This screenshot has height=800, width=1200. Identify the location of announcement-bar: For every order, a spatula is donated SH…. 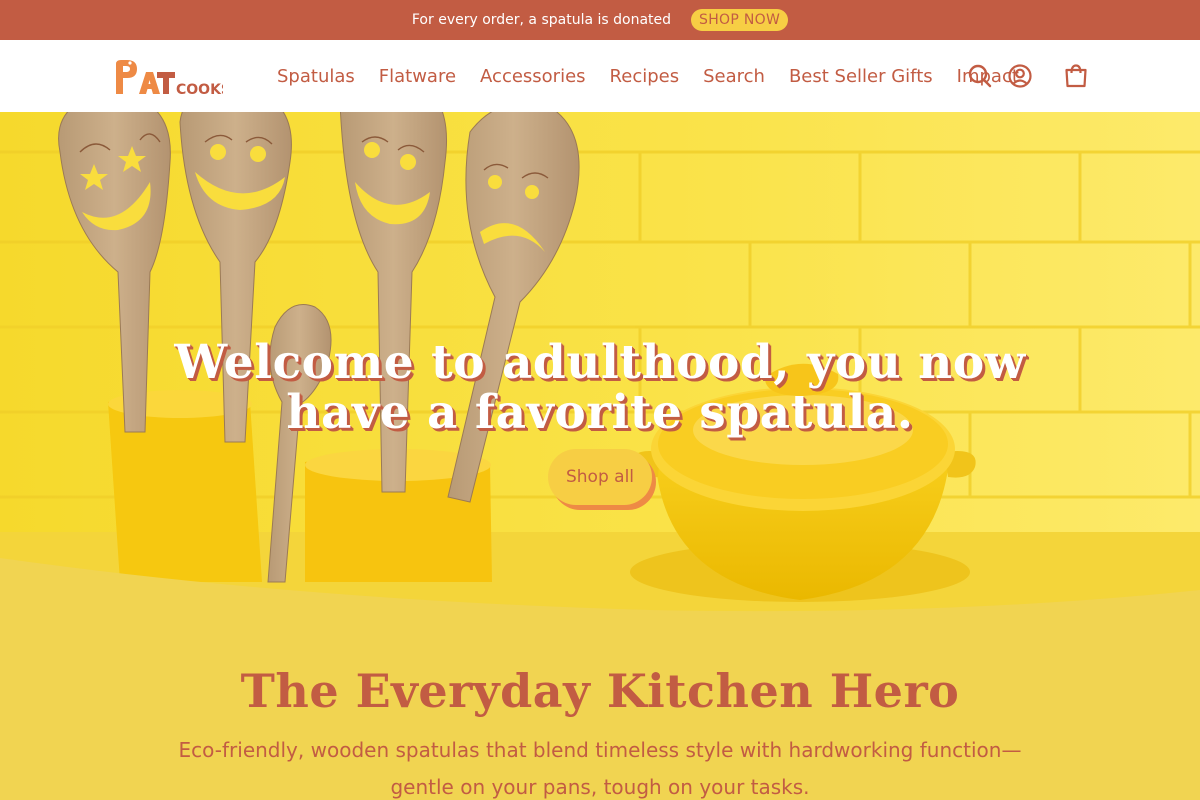
(600, 20).